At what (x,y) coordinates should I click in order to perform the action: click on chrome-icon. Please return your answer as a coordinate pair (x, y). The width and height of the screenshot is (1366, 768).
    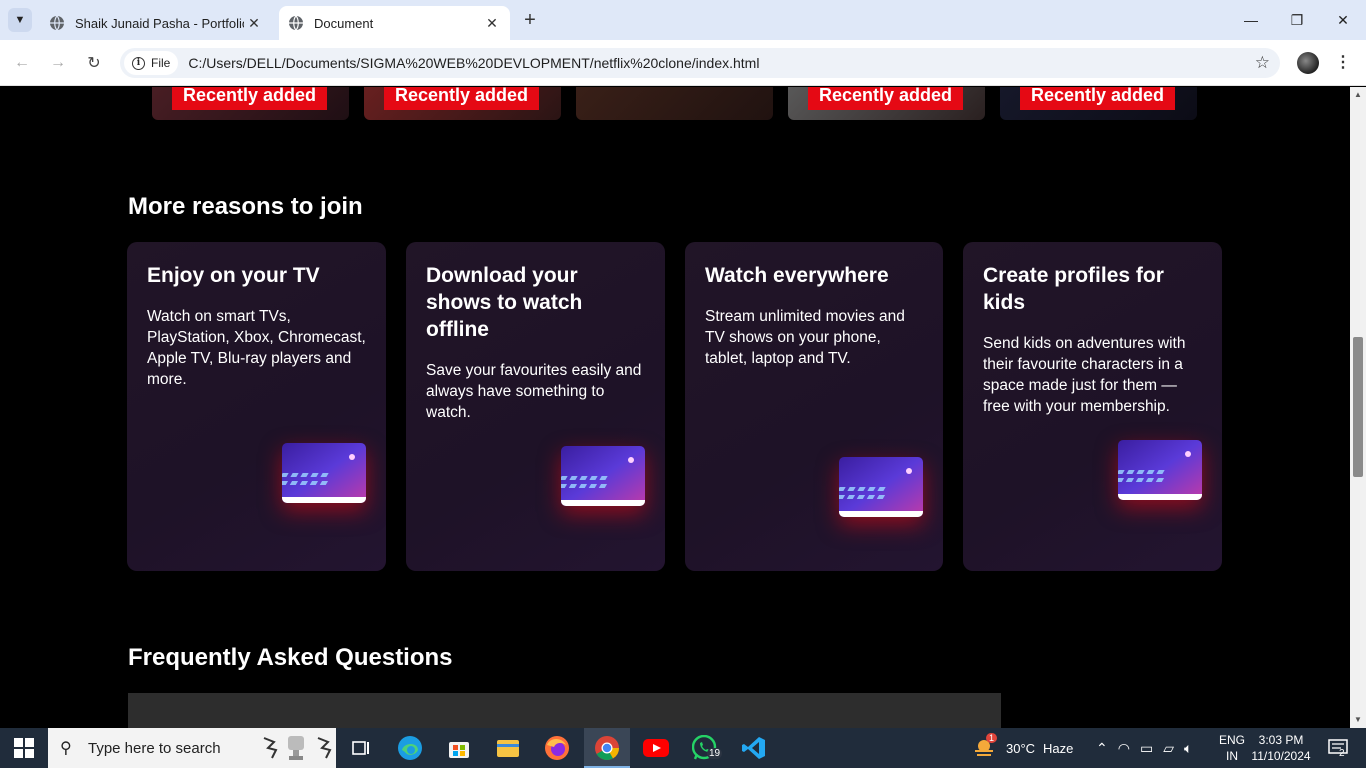
    Looking at the image, I should click on (607, 748).